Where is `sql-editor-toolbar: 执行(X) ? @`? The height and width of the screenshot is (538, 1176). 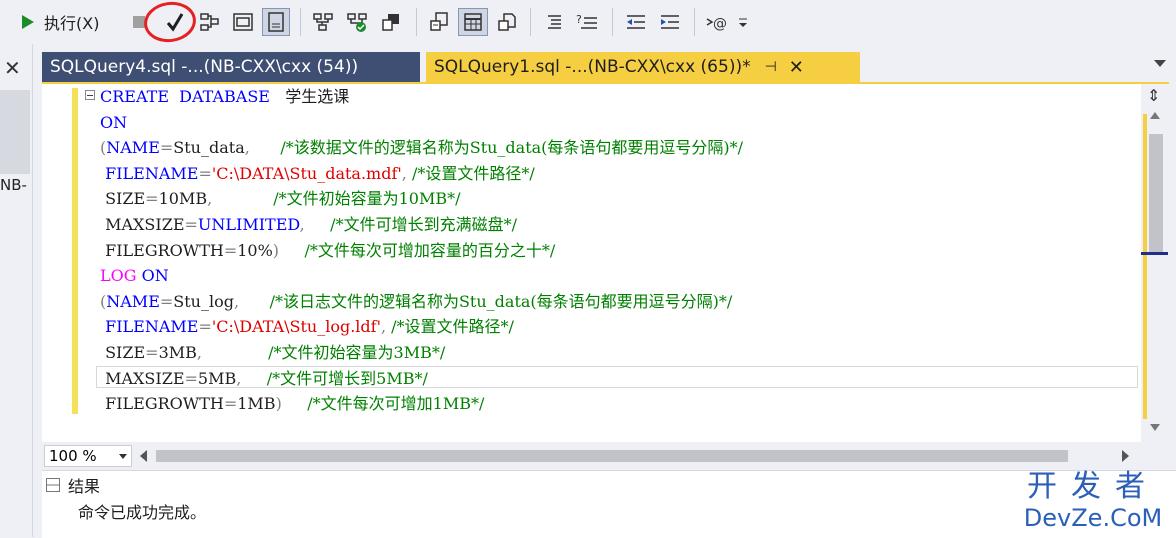
sql-editor-toolbar: 执行(X) ? @ is located at coordinates (588, 23).